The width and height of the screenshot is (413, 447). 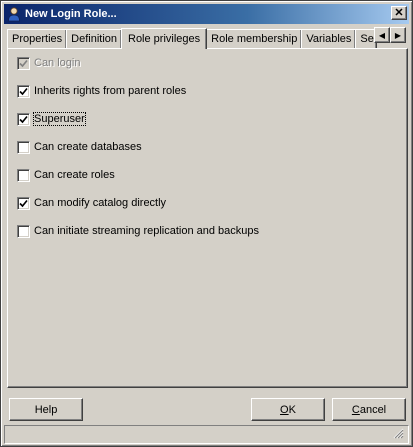 What do you see at coordinates (110, 91) in the screenshot?
I see `inherits-rights-label: Inherits rights from parent roles` at bounding box center [110, 91].